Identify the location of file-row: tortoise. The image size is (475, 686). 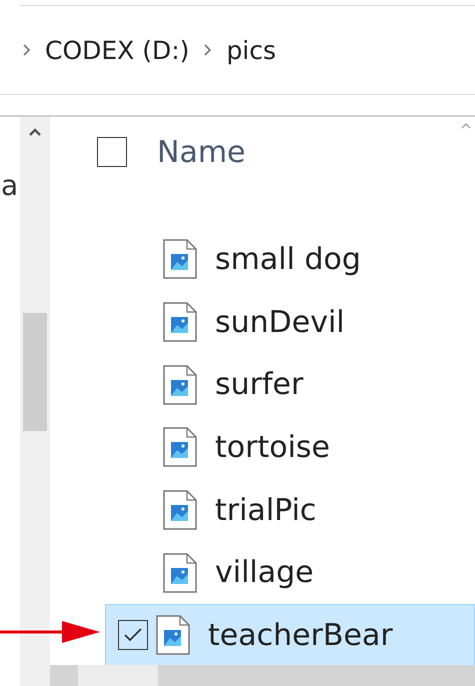
(262, 447).